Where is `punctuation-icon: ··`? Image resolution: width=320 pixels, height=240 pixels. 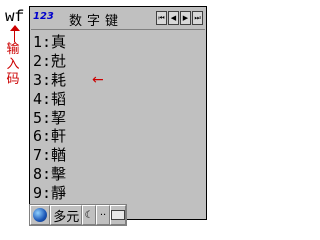
punctuation-icon: ·· is located at coordinates (103, 215).